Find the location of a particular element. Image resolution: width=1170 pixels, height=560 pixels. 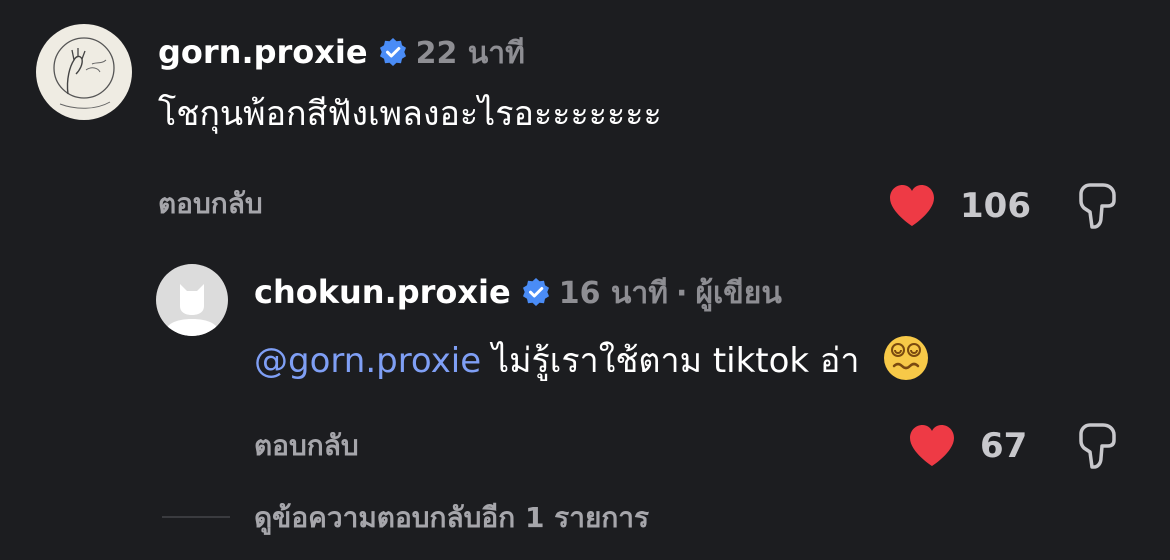

comment-header: chokun.proxie 16 นาที · ผู้เขียน is located at coordinates (518, 293).